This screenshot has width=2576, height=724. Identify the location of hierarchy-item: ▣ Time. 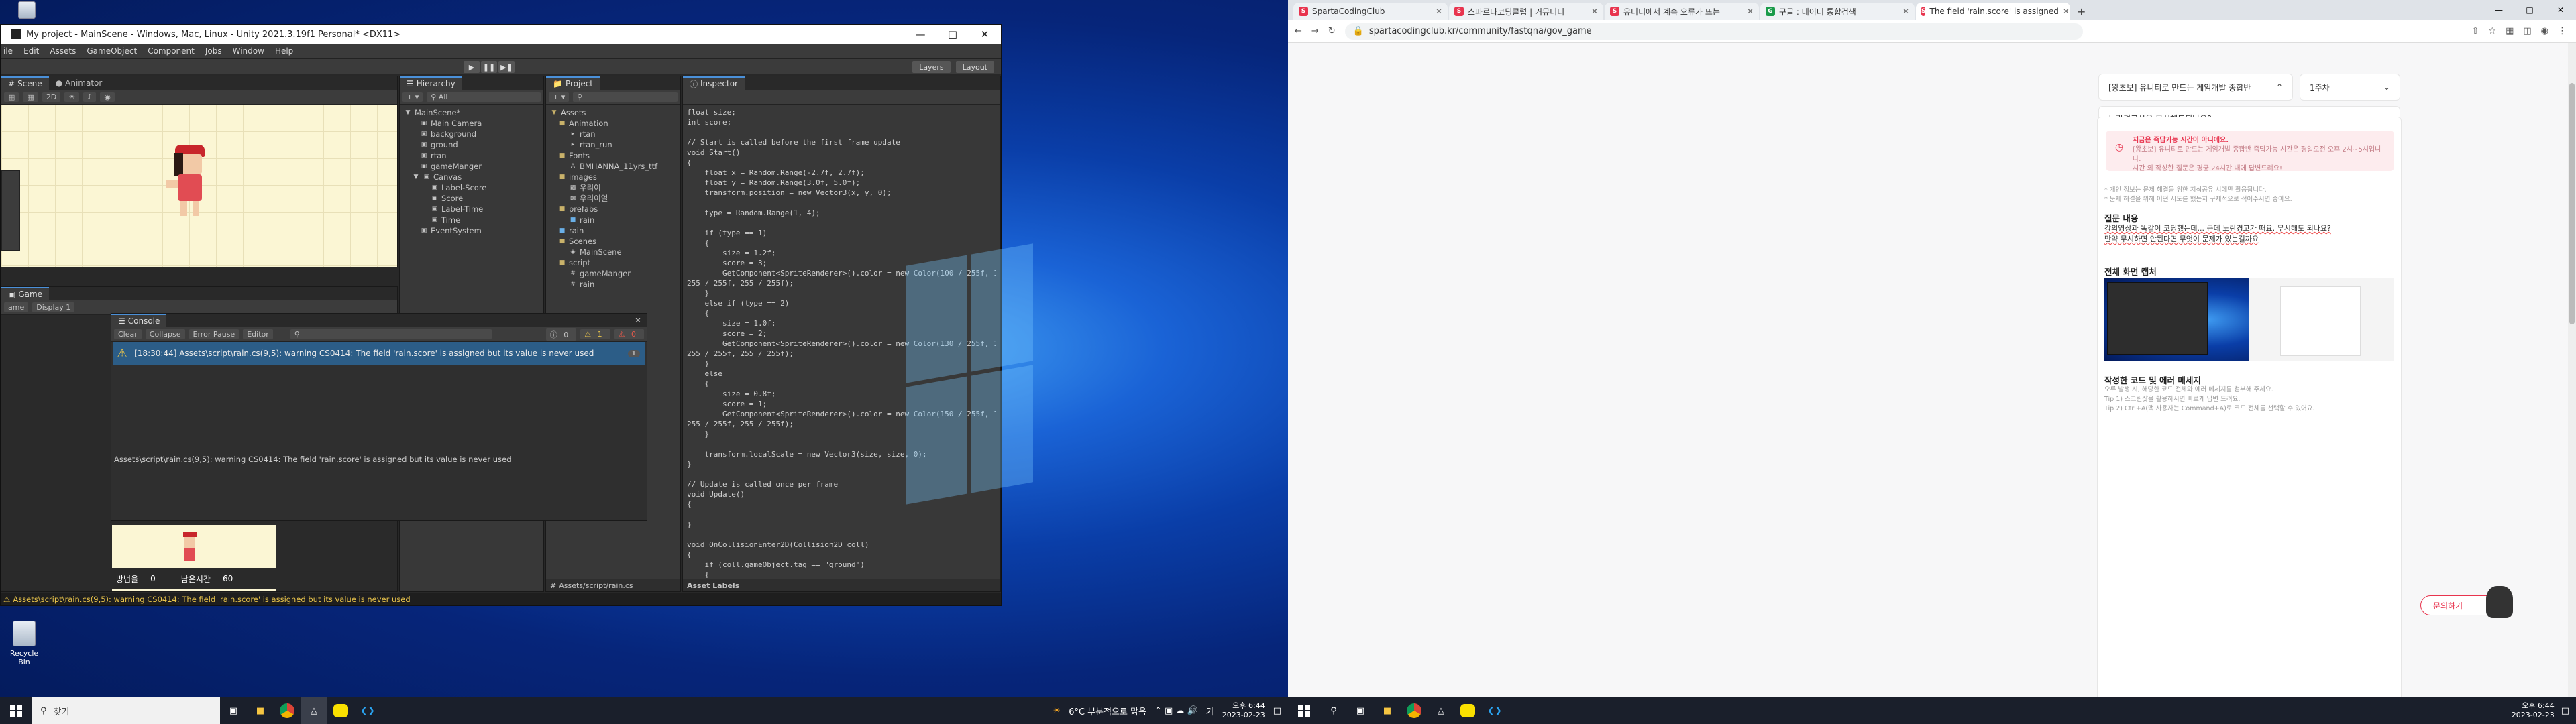
(473, 220).